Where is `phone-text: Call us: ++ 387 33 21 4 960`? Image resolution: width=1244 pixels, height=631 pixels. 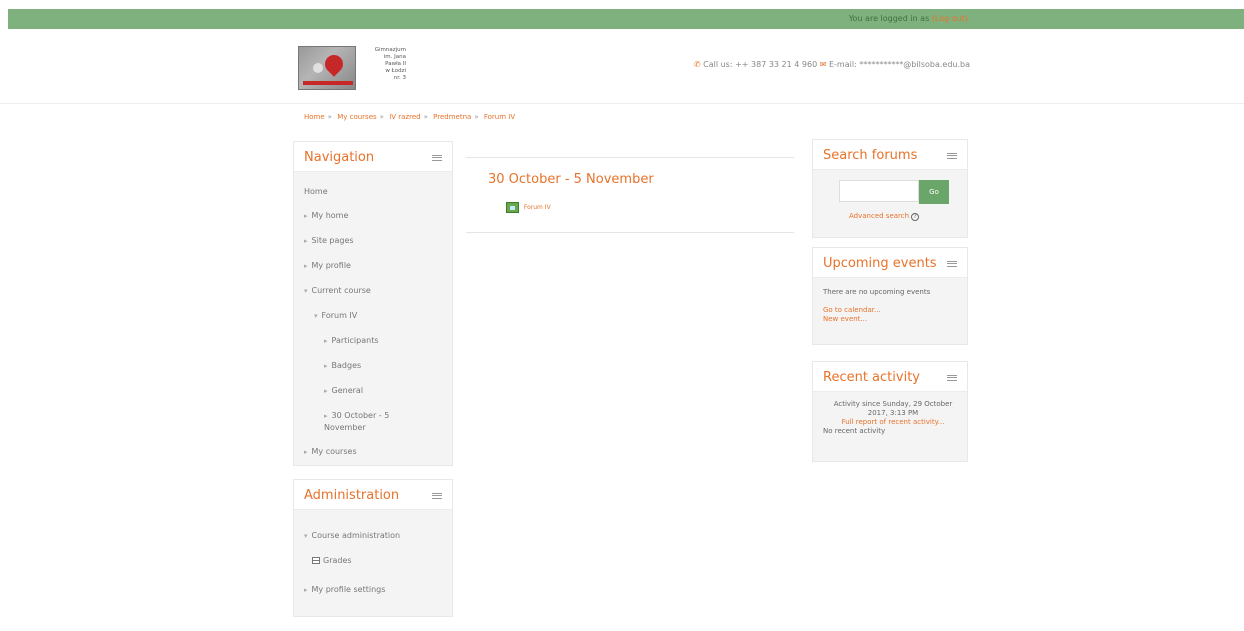 phone-text: Call us: ++ 387 33 21 4 960 is located at coordinates (760, 64).